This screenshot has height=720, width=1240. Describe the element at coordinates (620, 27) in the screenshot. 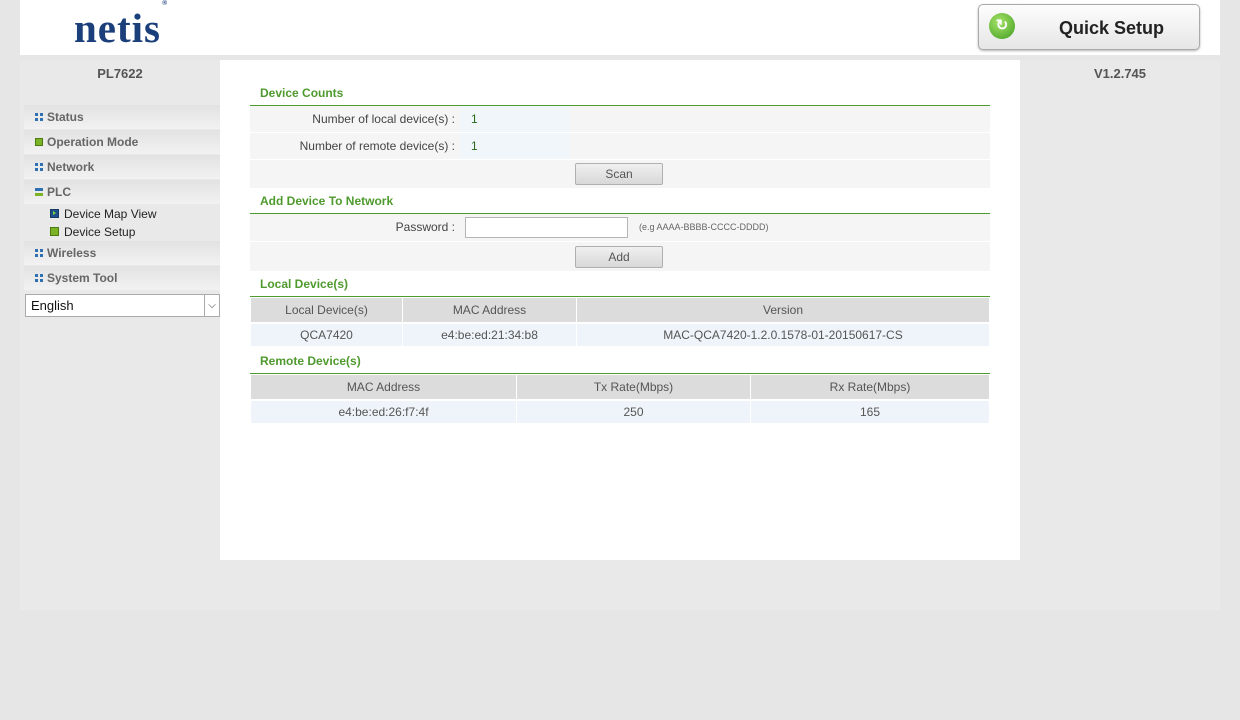

I see `top-bar: netis® ↻ Quick Setup` at that location.